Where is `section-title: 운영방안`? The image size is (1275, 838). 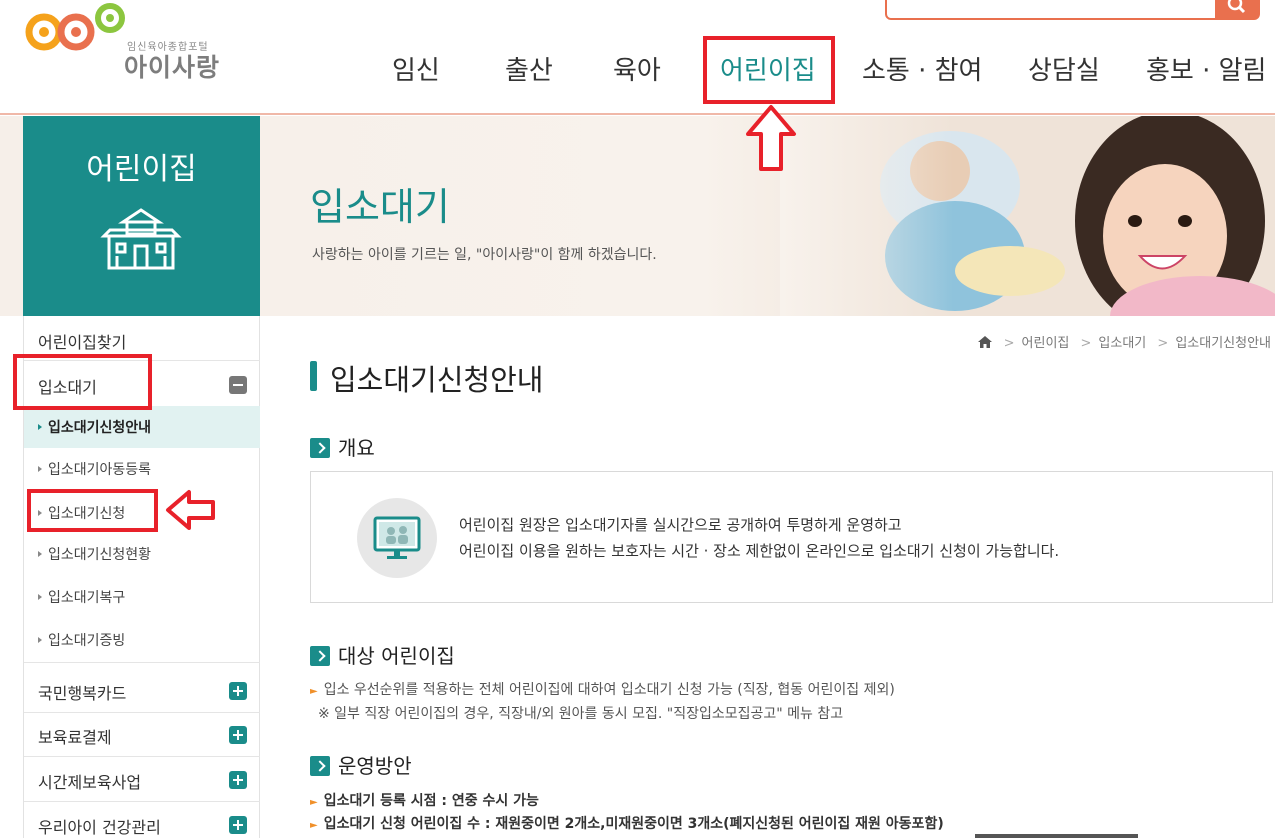
section-title: 운영방안 is located at coordinates (375, 766).